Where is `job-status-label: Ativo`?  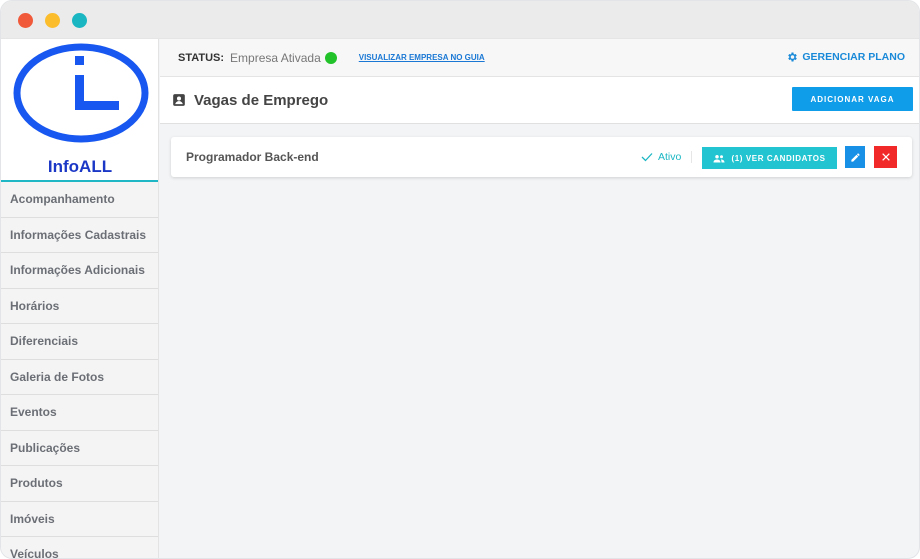
job-status-label: Ativo is located at coordinates (670, 157).